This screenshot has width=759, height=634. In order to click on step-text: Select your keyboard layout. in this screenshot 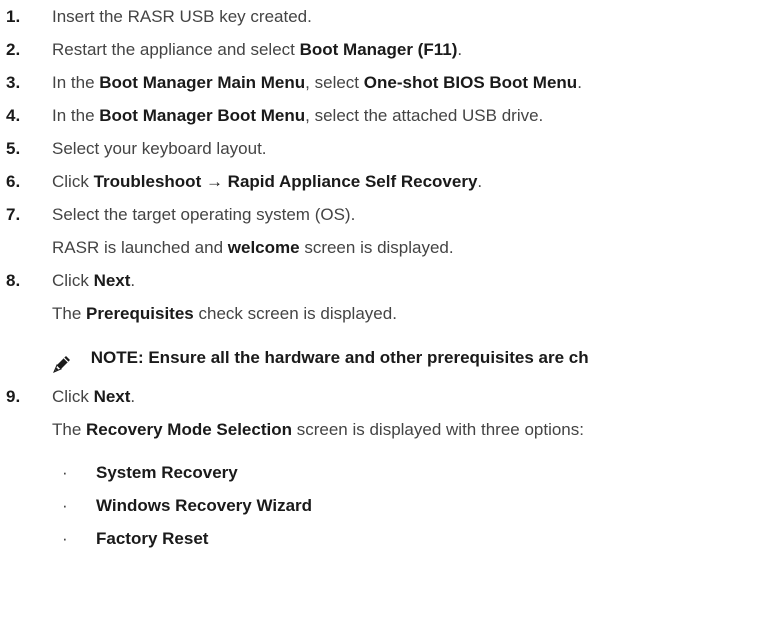, I will do `click(159, 148)`.